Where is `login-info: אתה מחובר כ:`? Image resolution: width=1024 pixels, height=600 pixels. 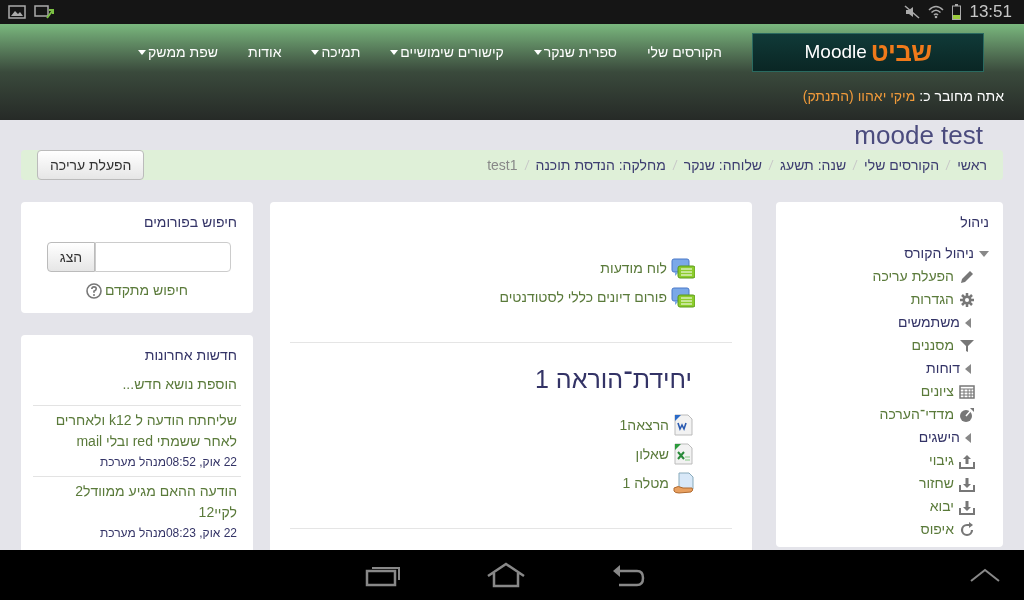 login-info: אתה מחובר כ: is located at coordinates (961, 96).